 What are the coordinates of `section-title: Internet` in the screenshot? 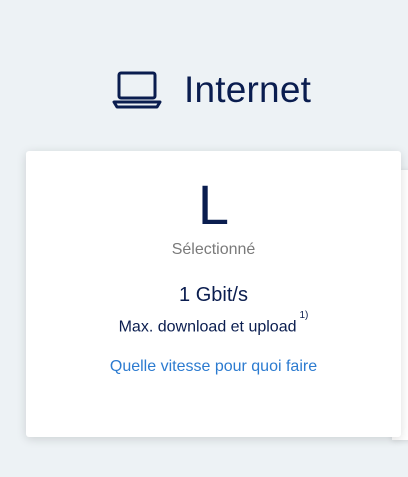 It's located at (248, 89).